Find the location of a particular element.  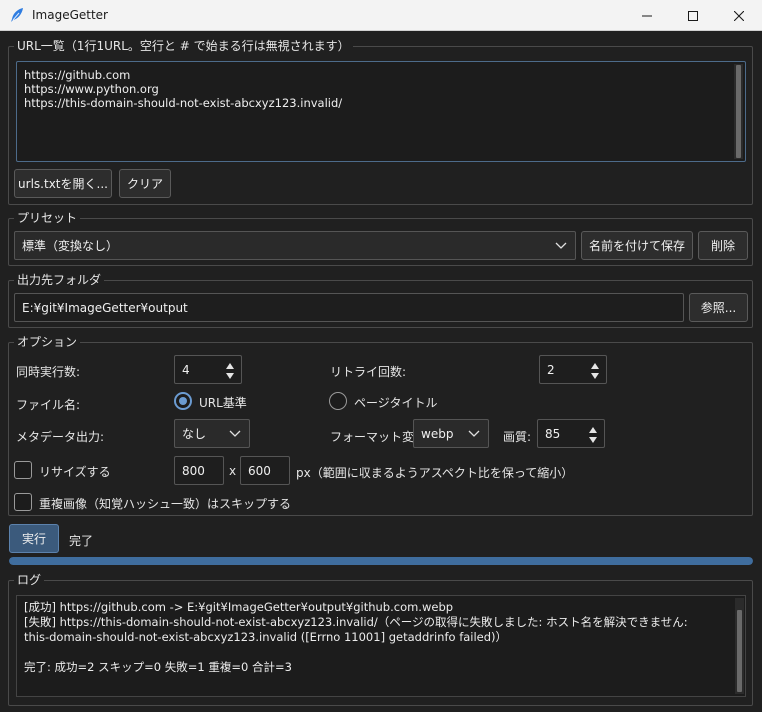

concurrency-spinbox: 4 is located at coordinates (208, 369).